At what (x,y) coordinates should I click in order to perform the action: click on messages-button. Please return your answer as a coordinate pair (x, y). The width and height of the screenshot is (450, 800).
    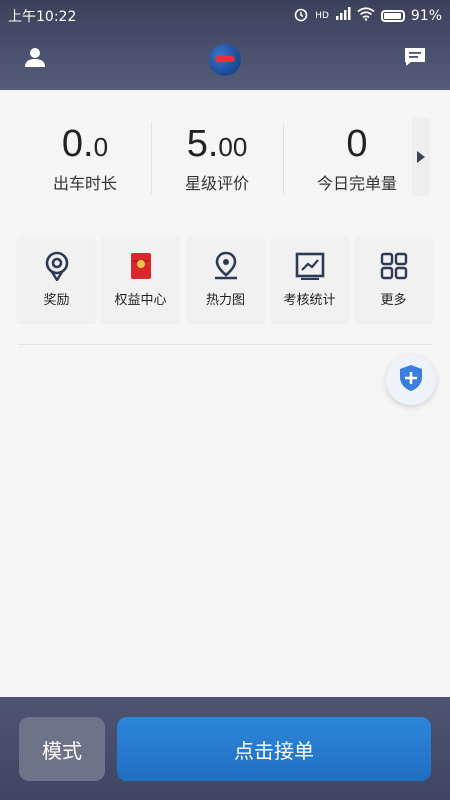
    Looking at the image, I should click on (415, 59).